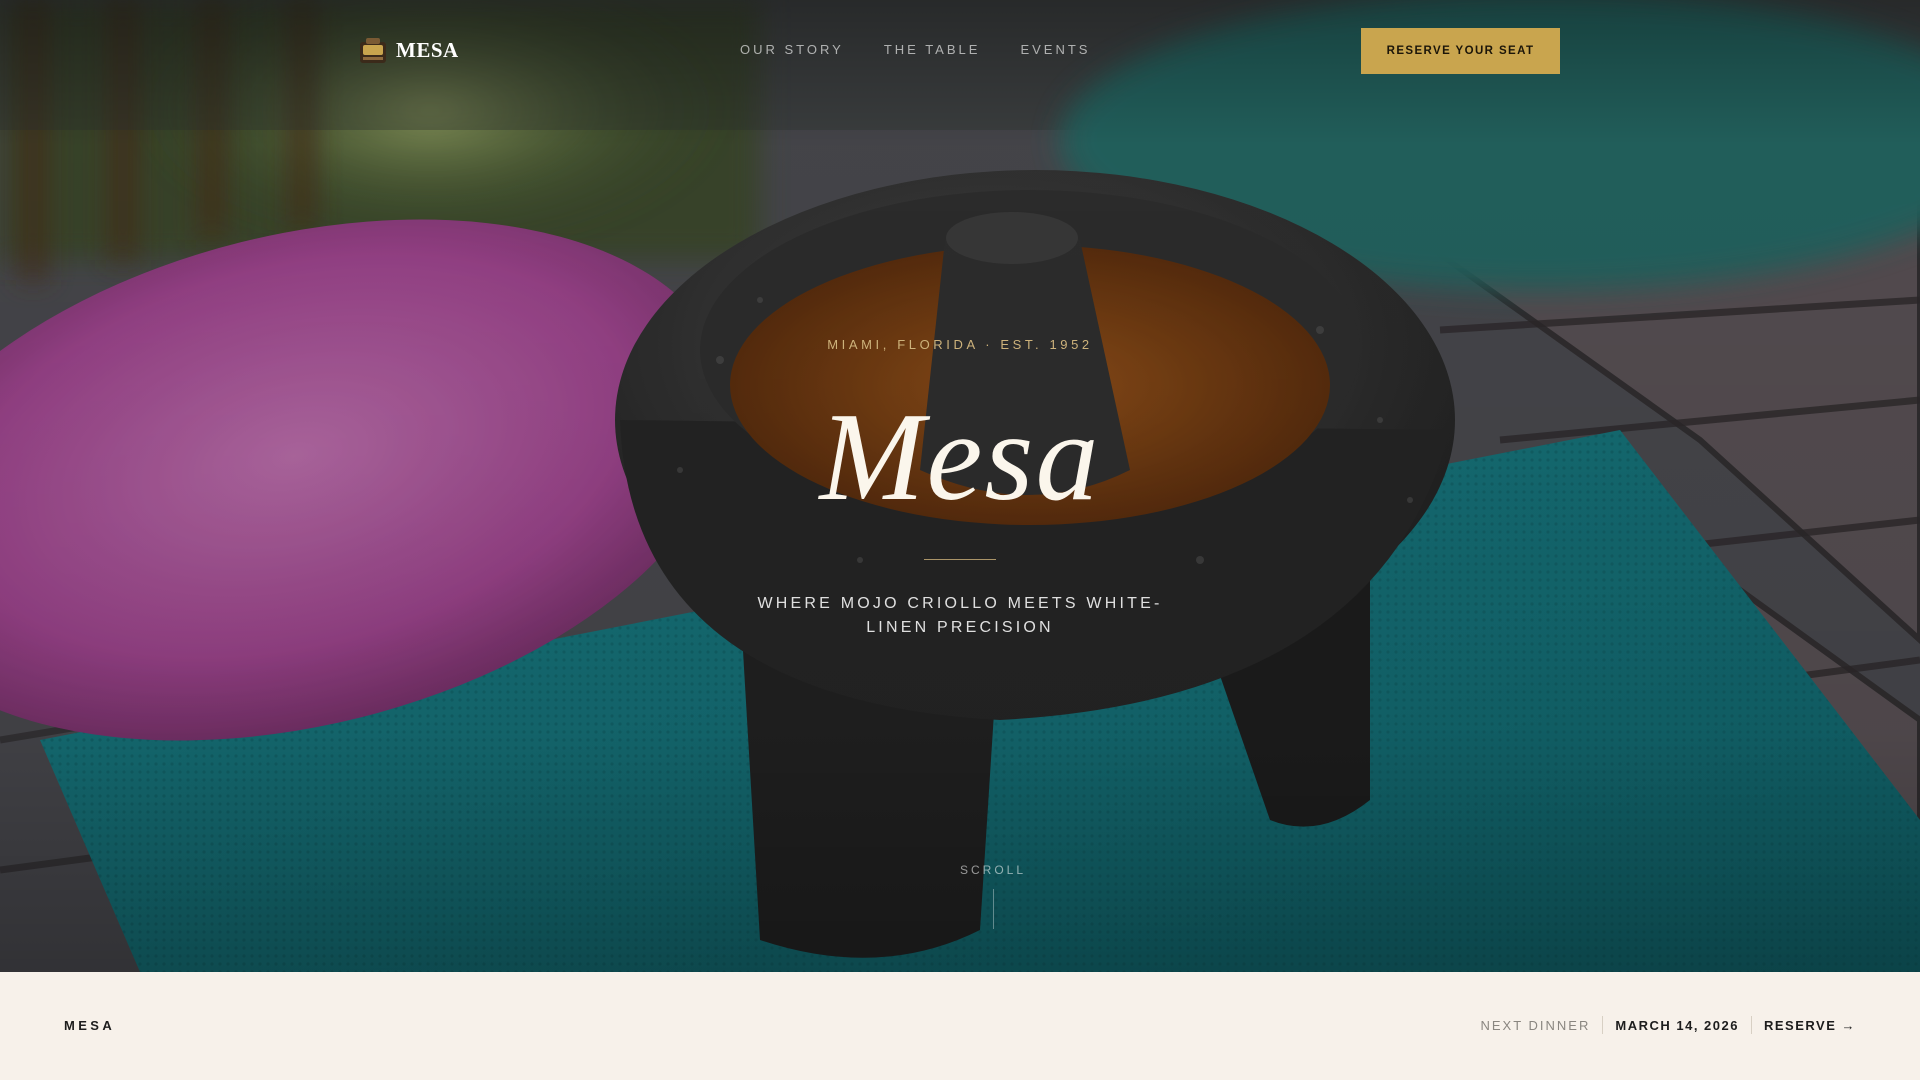 The height and width of the screenshot is (1080, 1920). I want to click on reserve-seat-button: RESERVE YOUR SEAT, so click(1460, 51).